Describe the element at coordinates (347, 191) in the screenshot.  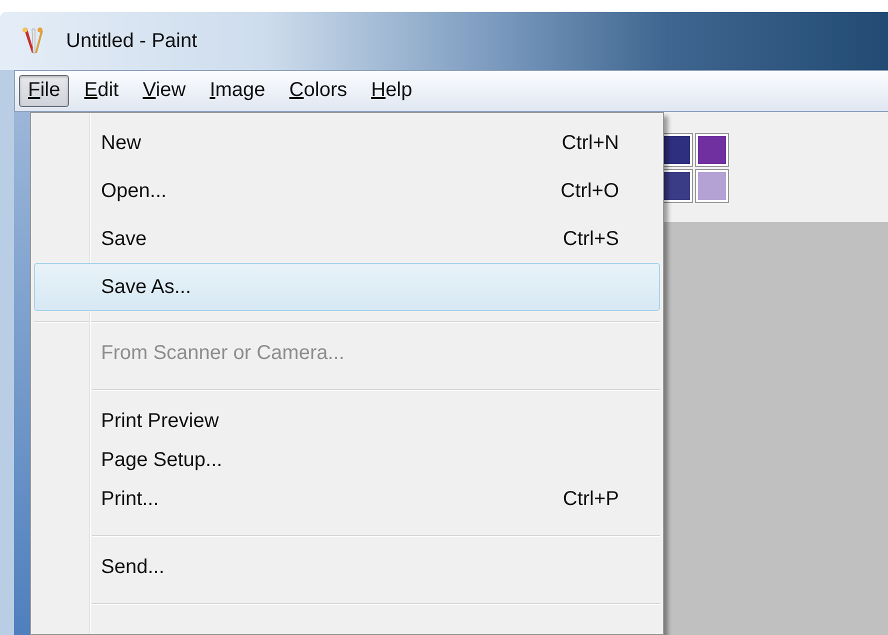
I see `menu-option: Open... Ctrl+O` at that location.